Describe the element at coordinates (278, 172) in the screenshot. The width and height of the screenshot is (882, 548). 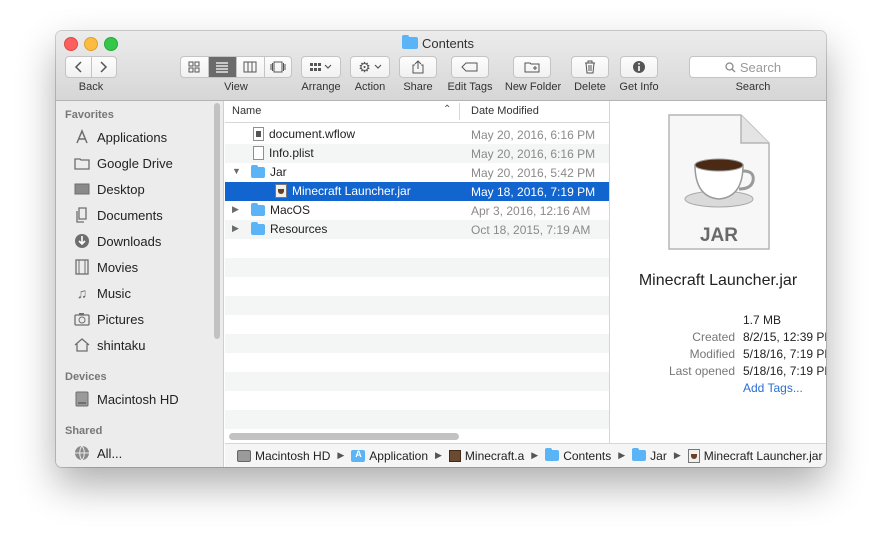
I see `row-name-text: Jar` at that location.